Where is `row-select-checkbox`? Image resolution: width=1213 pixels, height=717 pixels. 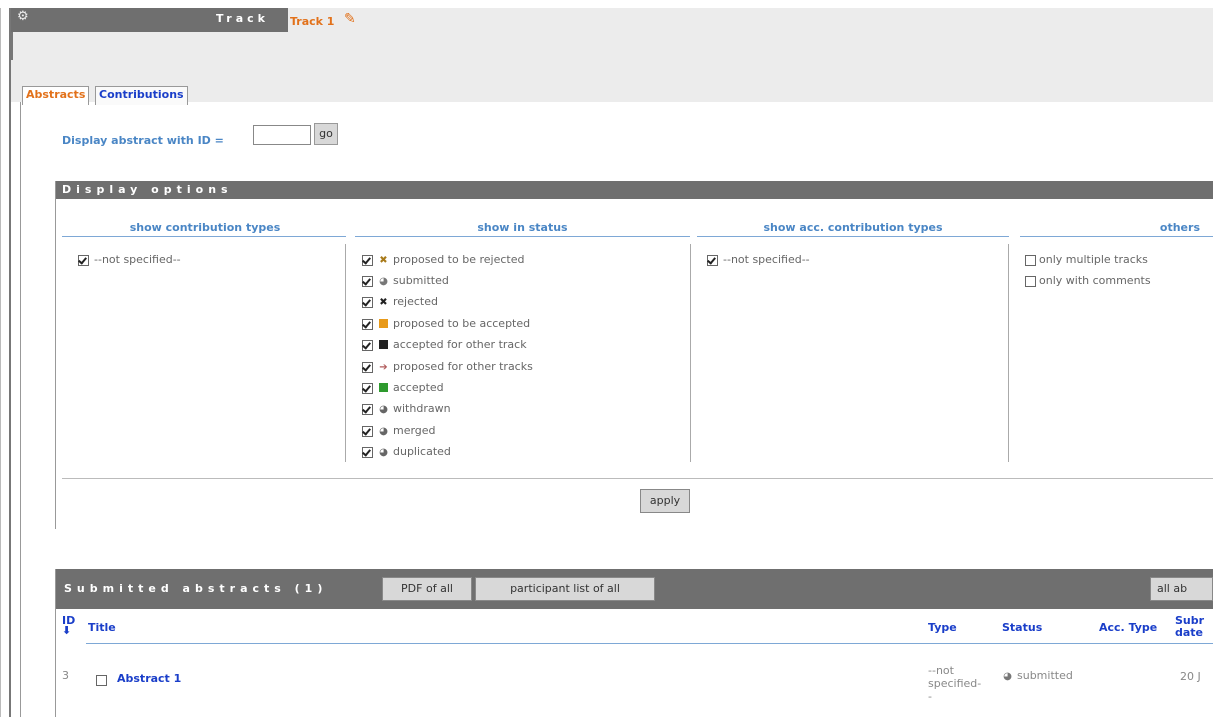 row-select-checkbox is located at coordinates (101, 680).